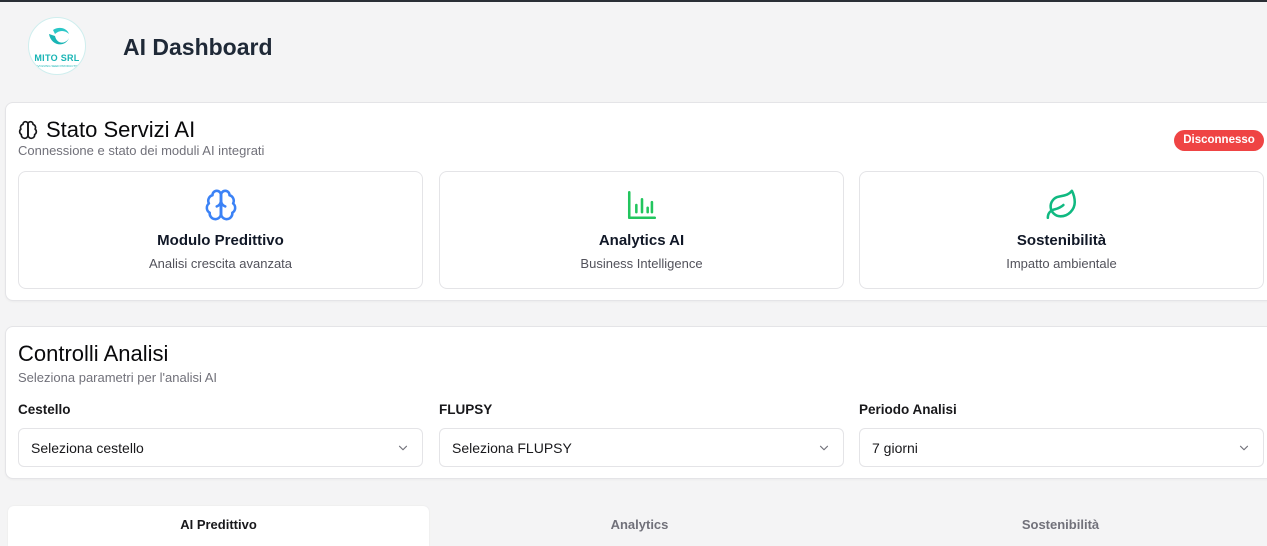  I want to click on analysis-tabs: AI Predittivo Analytics Sostenibilità, so click(636, 526).